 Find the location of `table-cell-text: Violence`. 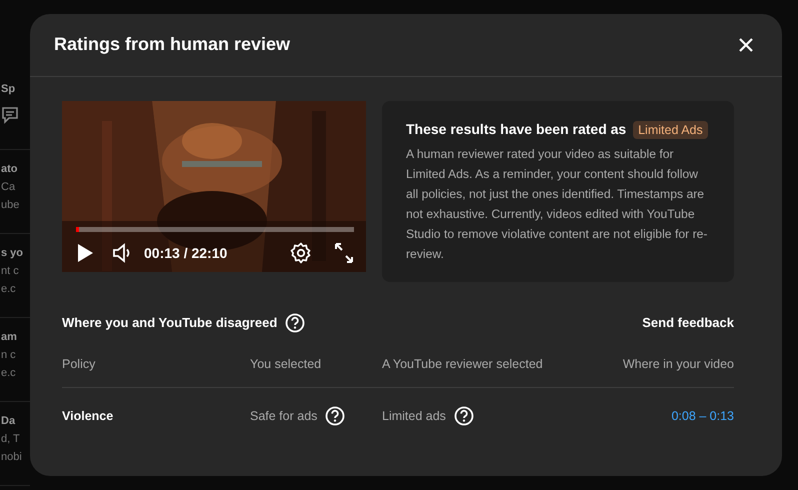

table-cell-text: Violence is located at coordinates (88, 416).